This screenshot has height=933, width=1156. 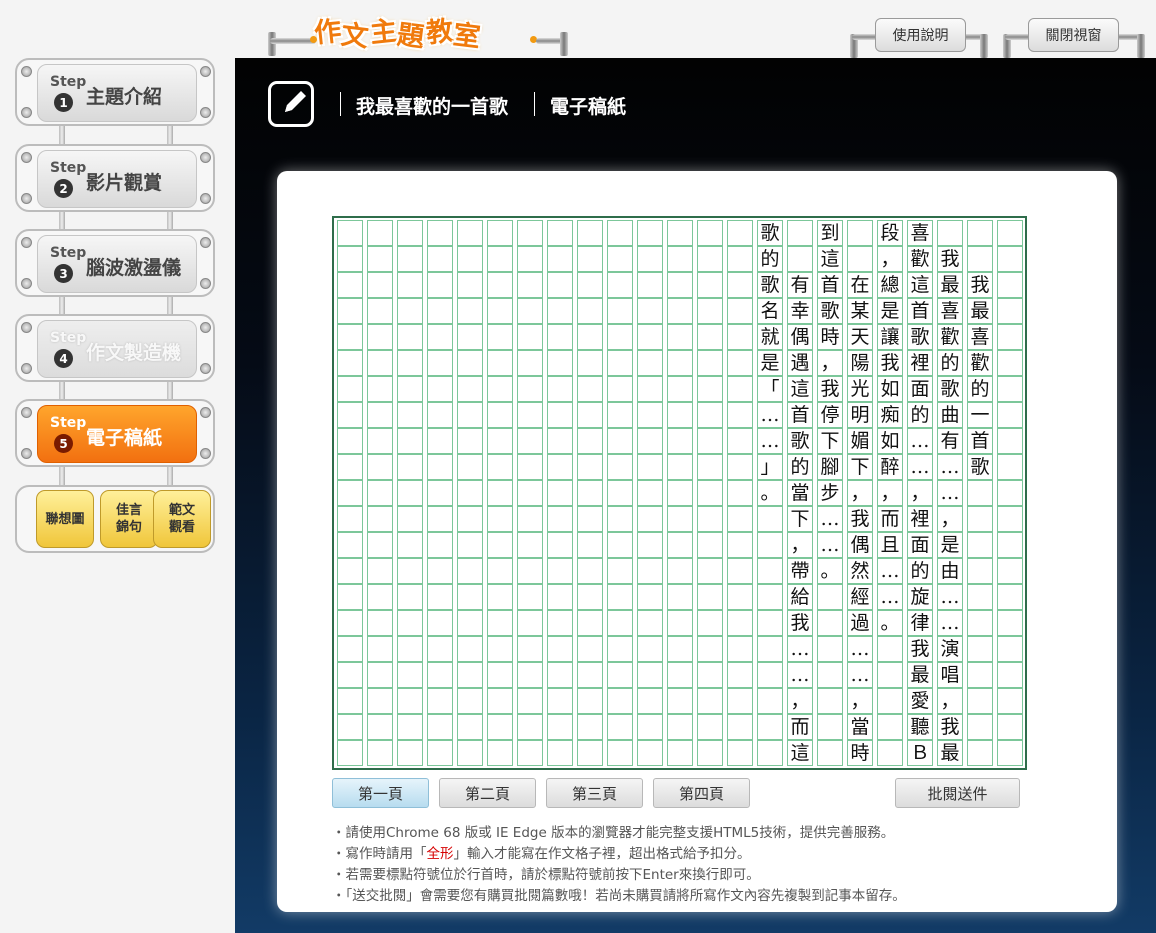 What do you see at coordinates (770, 389) in the screenshot?
I see `grid-cell: 「` at bounding box center [770, 389].